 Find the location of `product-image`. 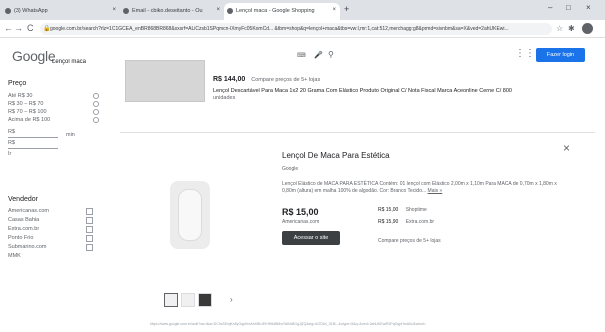

product-image is located at coordinates (190, 215).